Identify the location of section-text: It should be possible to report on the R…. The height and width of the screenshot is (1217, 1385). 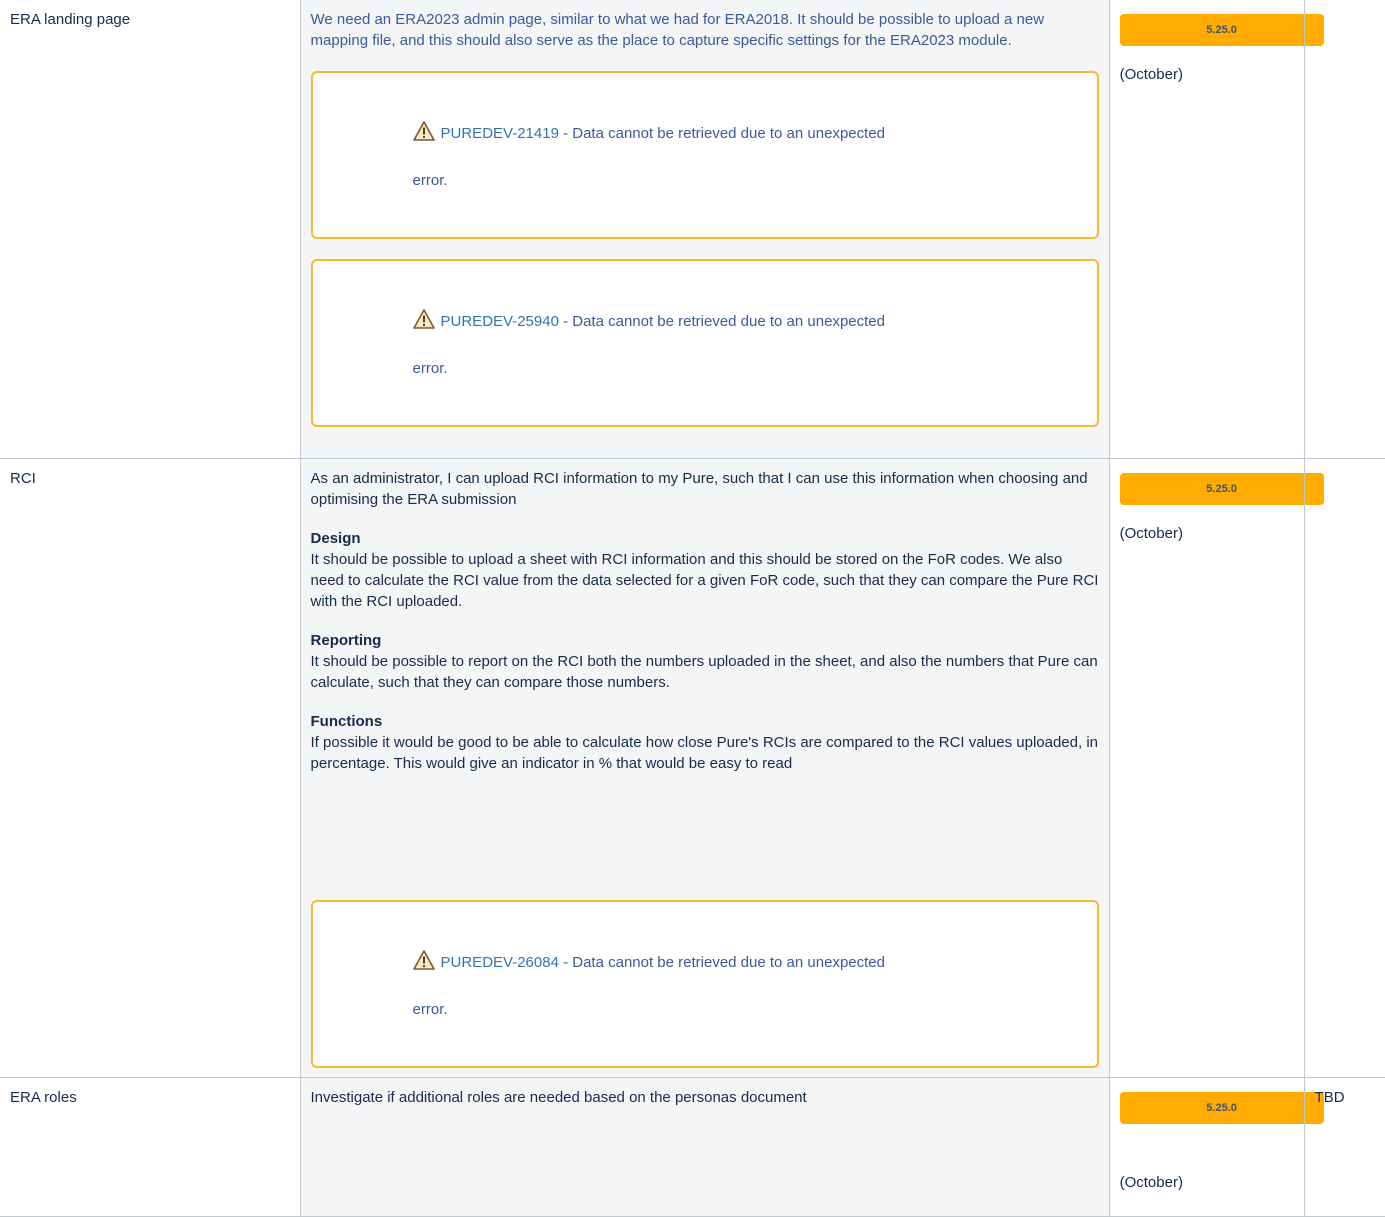
(704, 672).